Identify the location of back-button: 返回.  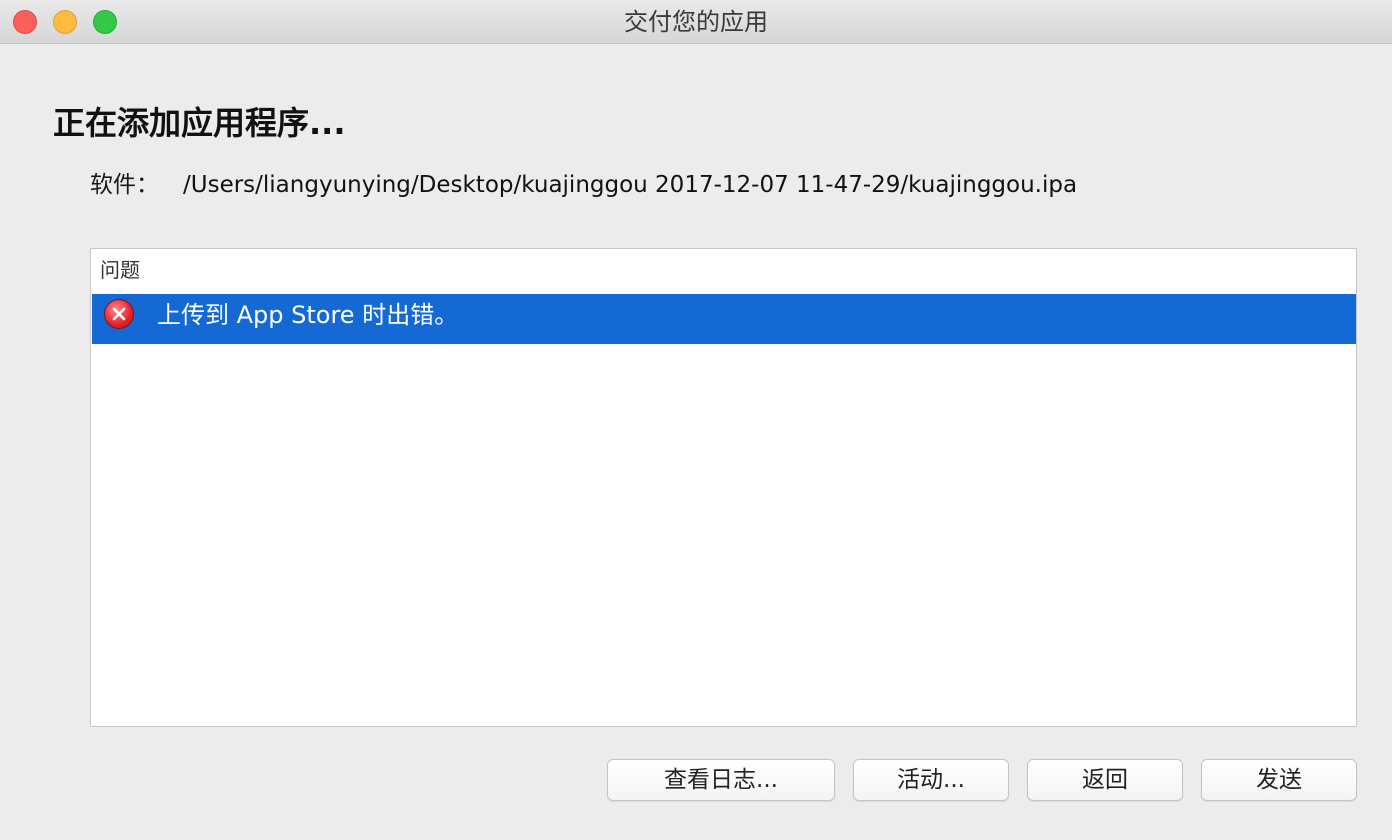
(1105, 780).